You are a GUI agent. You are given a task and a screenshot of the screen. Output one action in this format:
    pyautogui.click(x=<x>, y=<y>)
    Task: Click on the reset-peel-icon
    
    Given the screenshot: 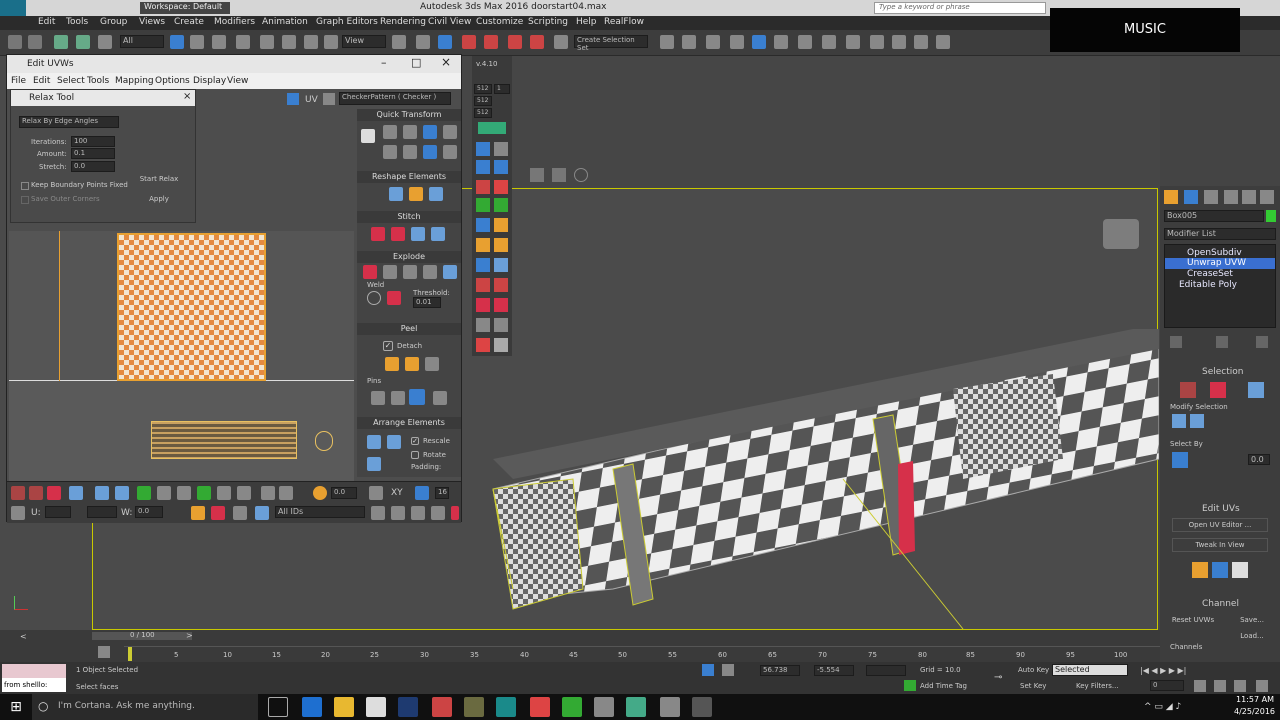 What is the action you would take?
    pyautogui.click(x=432, y=364)
    